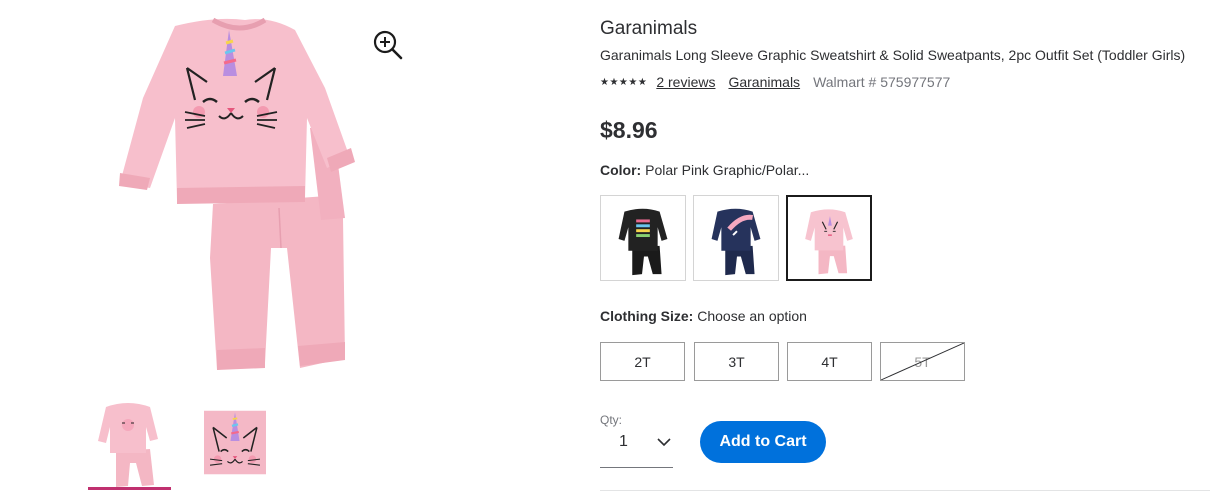 This screenshot has width=1210, height=500. I want to click on color-swatch-navy, so click(736, 238).